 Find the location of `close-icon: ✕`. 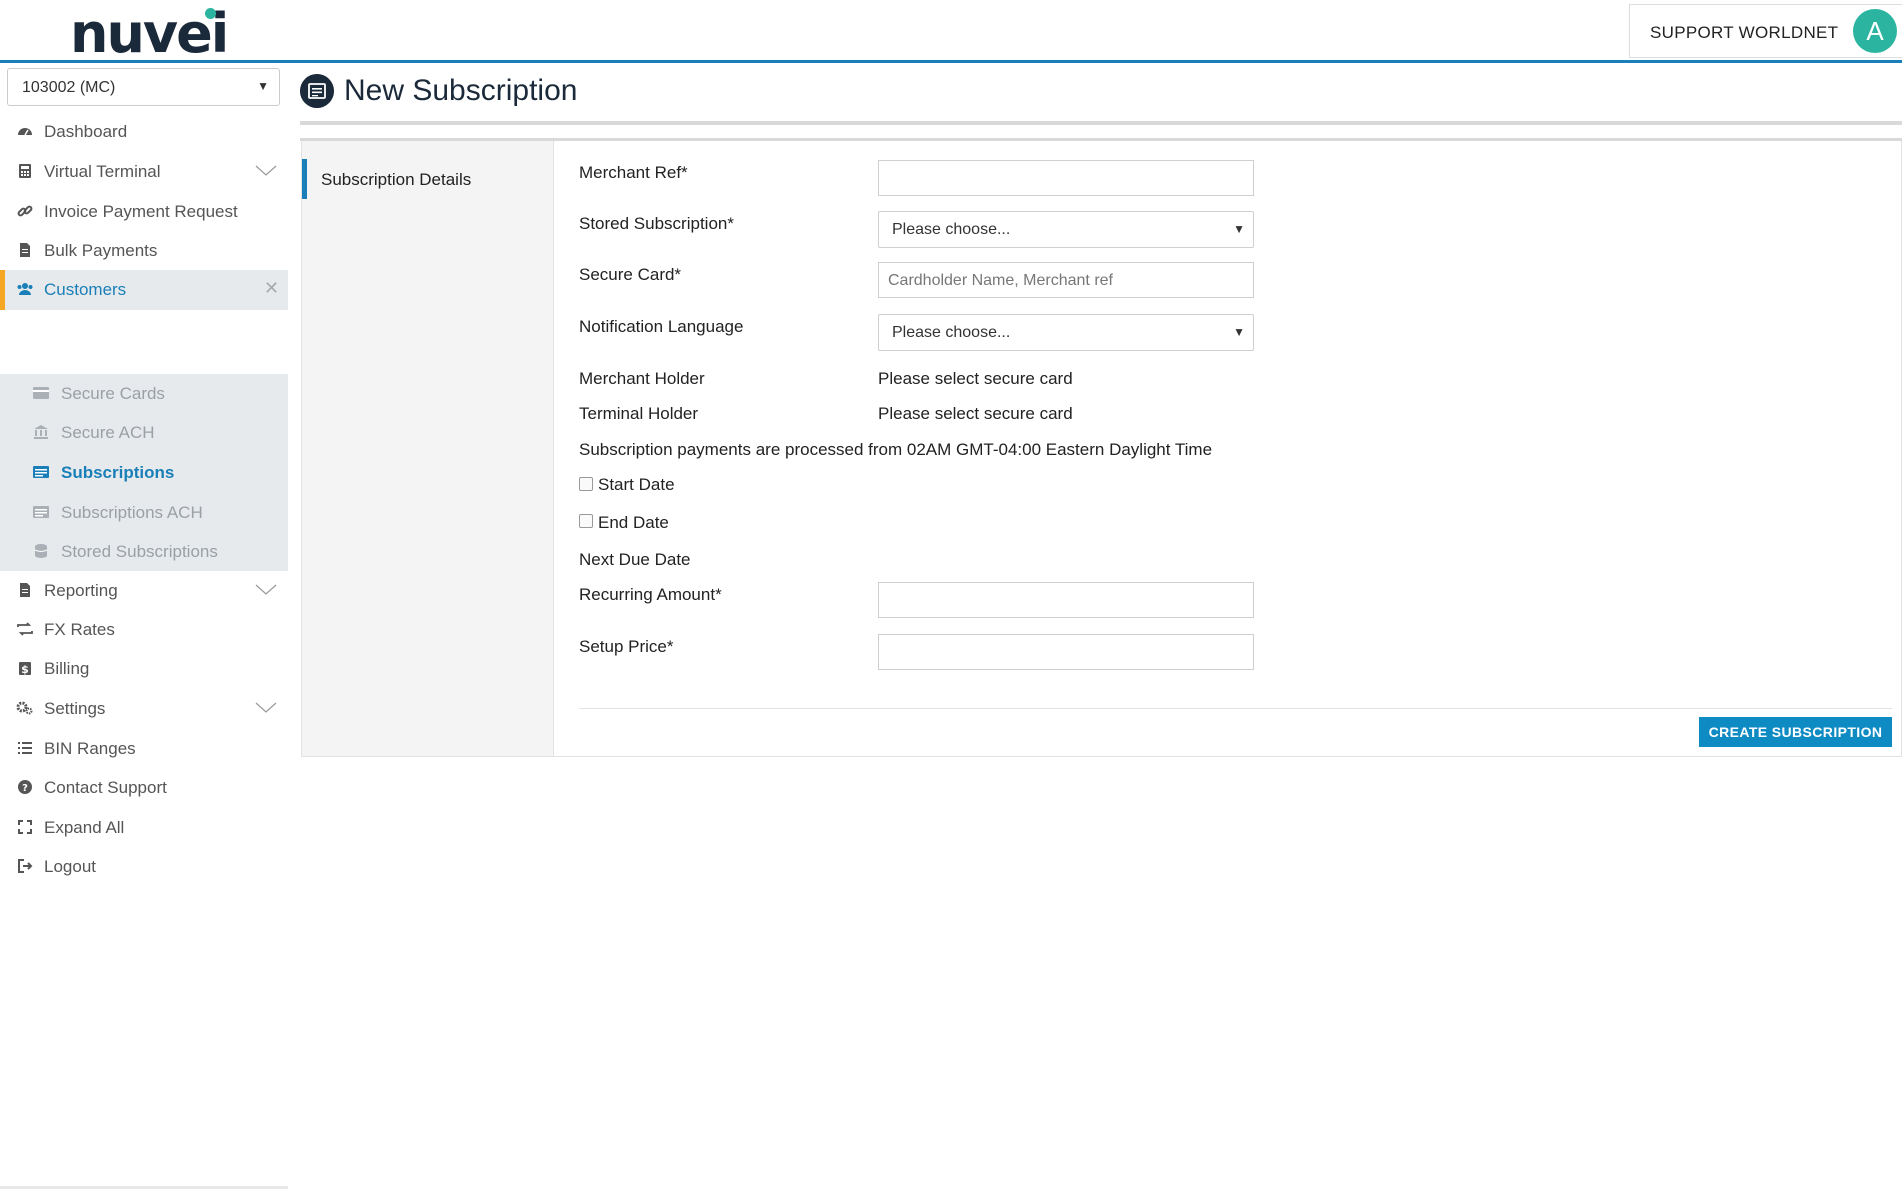

close-icon: ✕ is located at coordinates (271, 288).